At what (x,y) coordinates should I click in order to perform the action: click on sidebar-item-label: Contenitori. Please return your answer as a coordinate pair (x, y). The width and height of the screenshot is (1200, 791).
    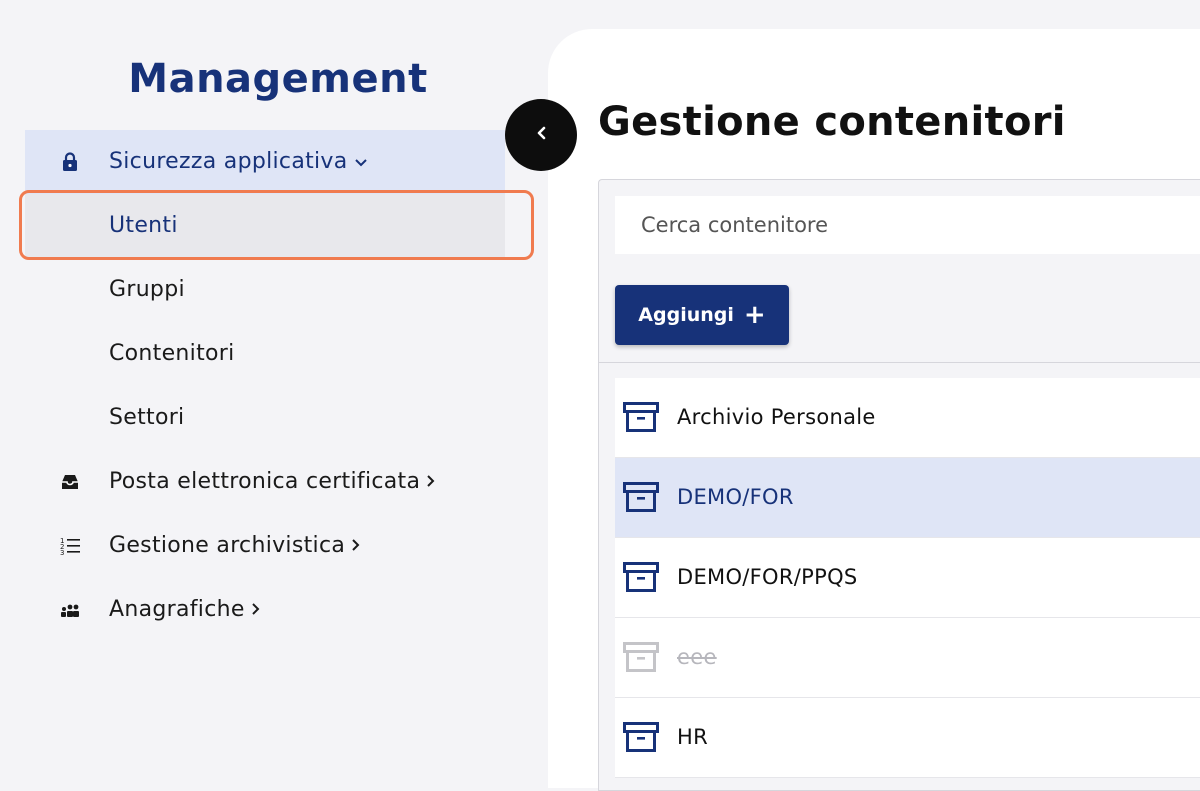
    Looking at the image, I should click on (172, 353).